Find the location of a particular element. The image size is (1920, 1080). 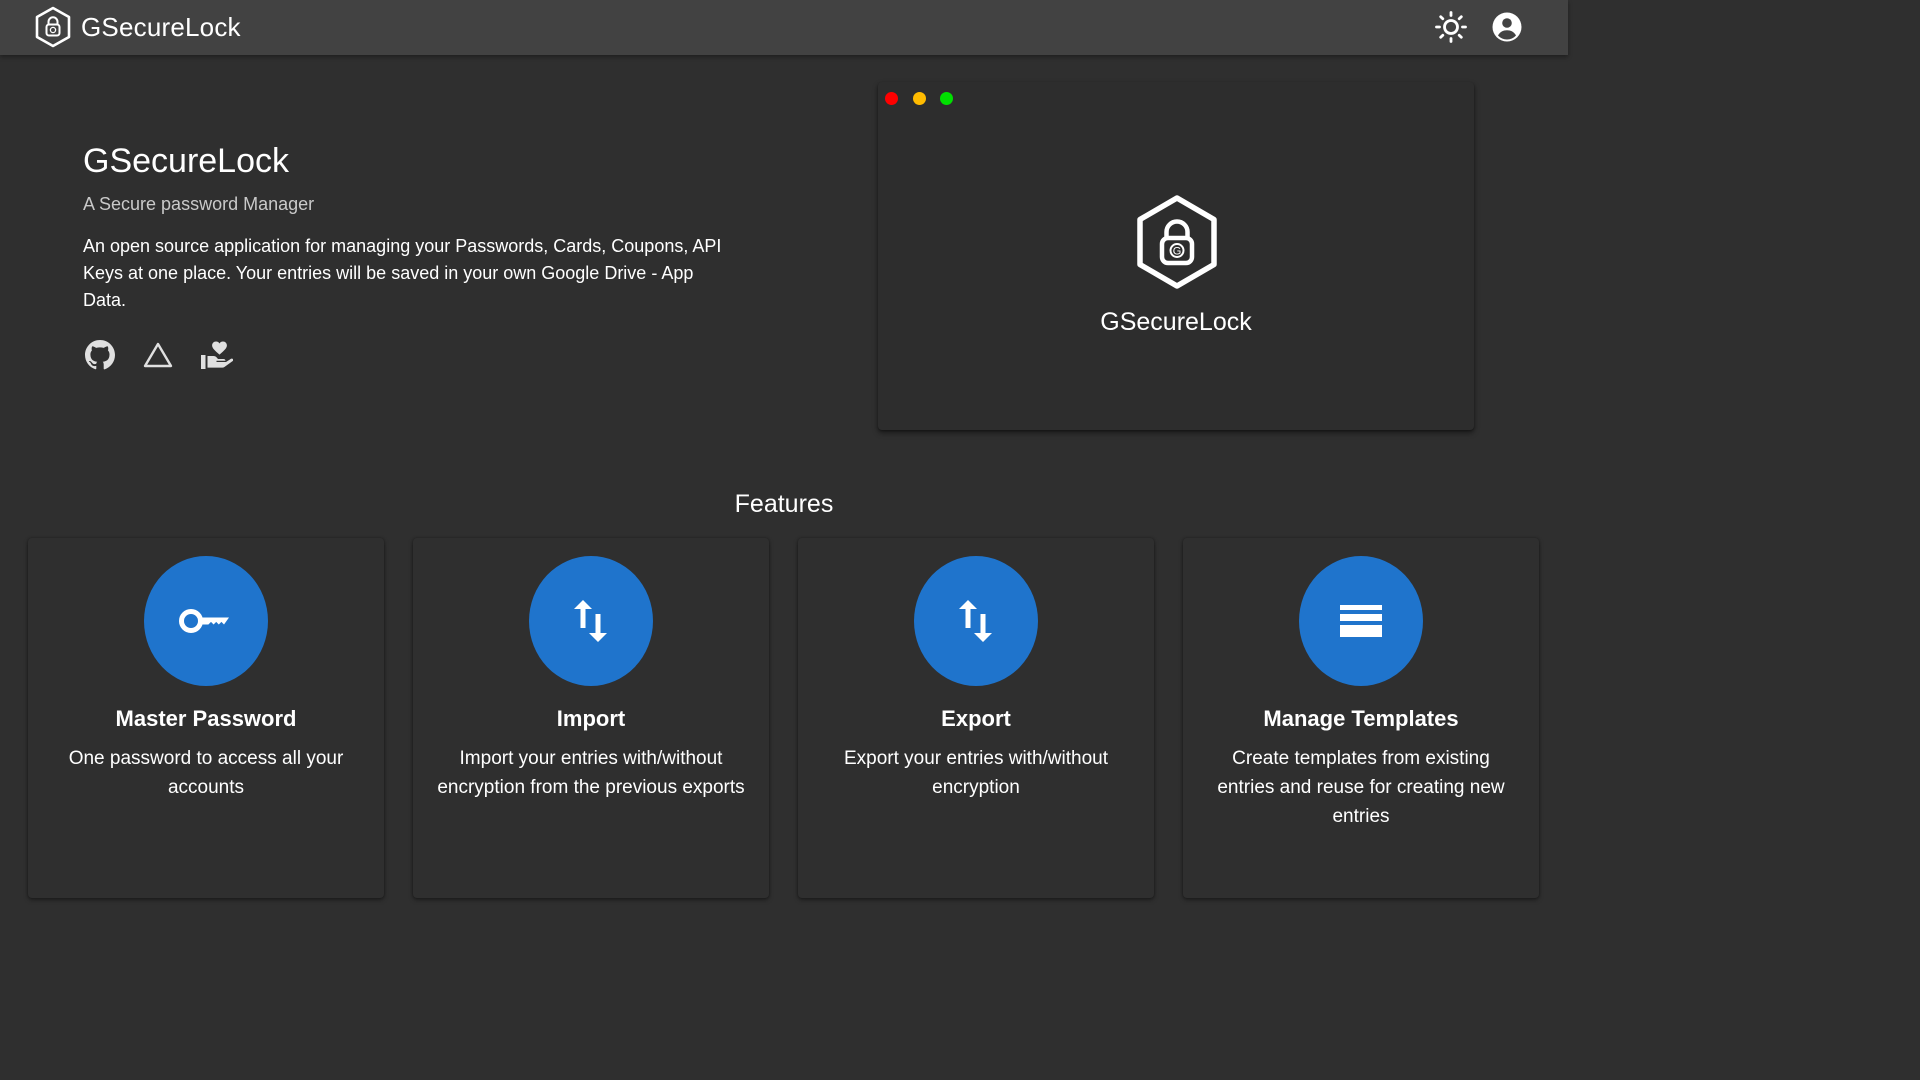

donate-hand-heart-icon is located at coordinates (217, 355).